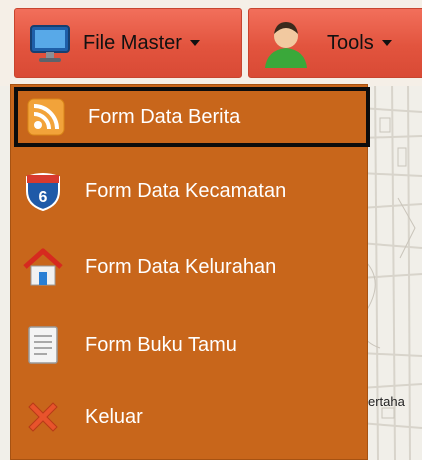 Image resolution: width=422 pixels, height=460 pixels. I want to click on menu-item-form-data-berita: Form Data Berita, so click(192, 117).